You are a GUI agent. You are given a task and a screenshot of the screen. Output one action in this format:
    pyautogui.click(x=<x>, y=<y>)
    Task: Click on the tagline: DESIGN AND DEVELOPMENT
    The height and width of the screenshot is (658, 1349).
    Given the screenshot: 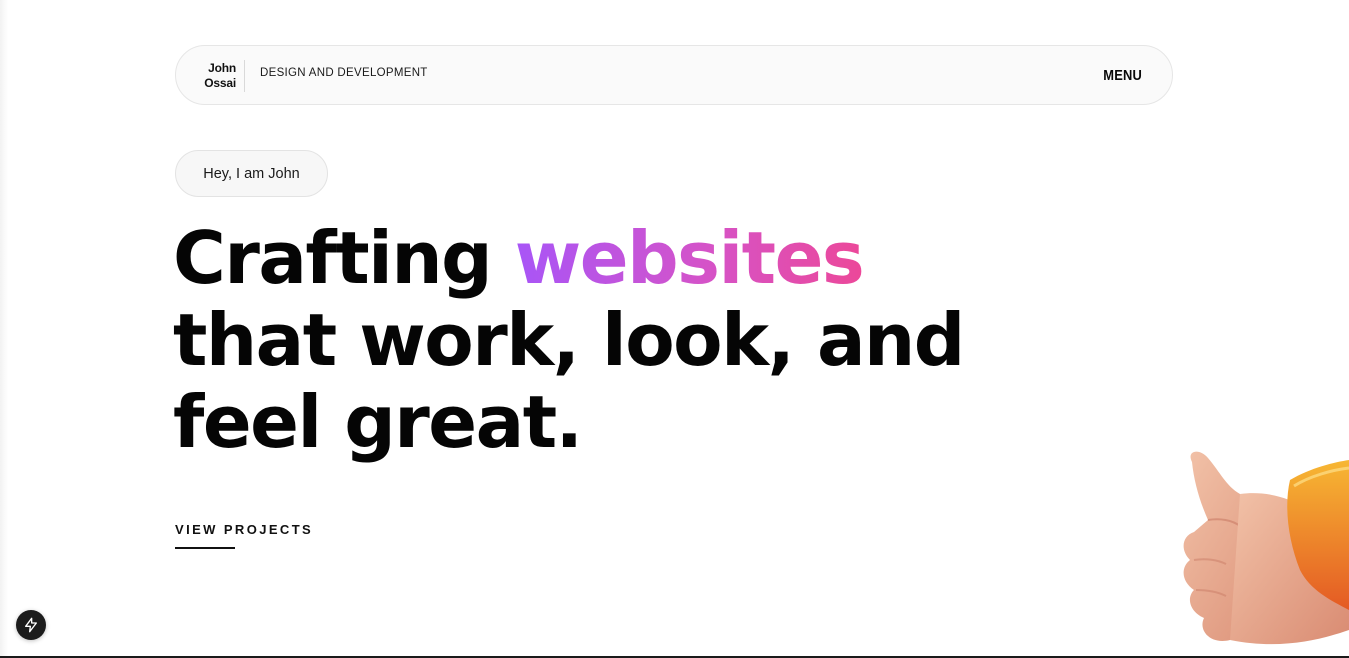 What is the action you would take?
    pyautogui.click(x=344, y=73)
    